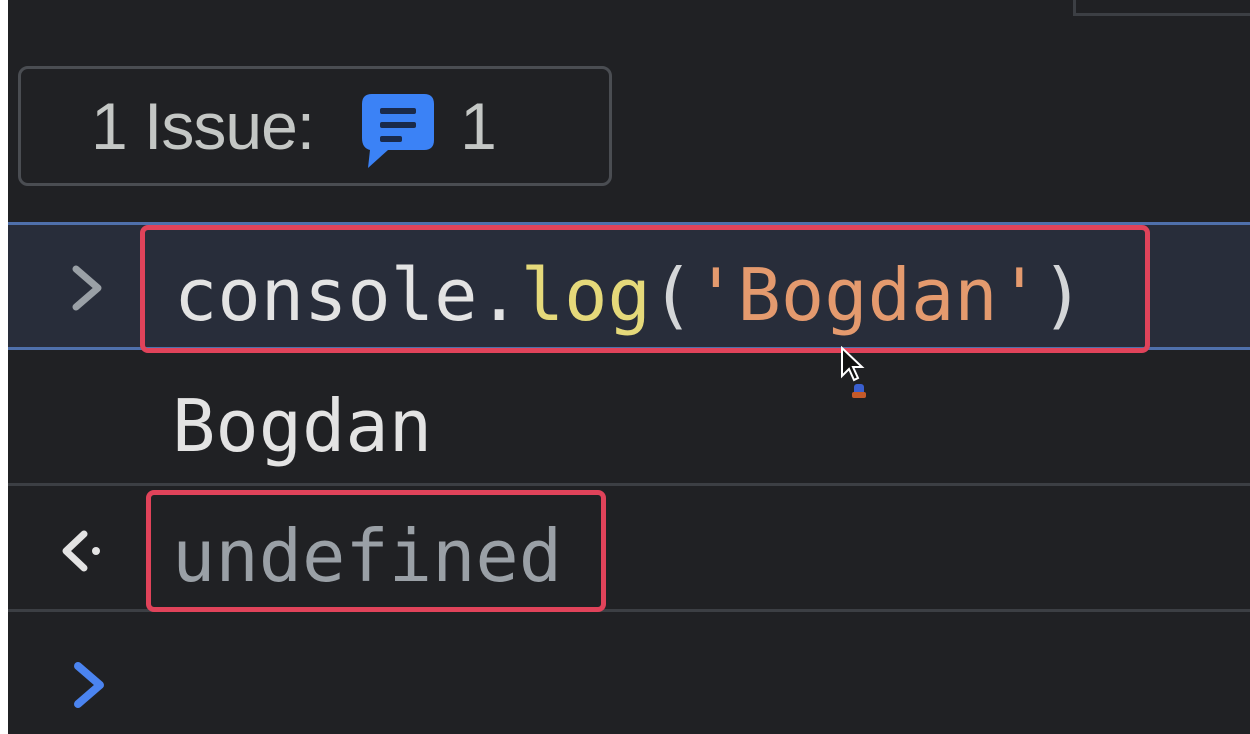 This screenshot has width=1250, height=734. What do you see at coordinates (478, 126) in the screenshot?
I see `issues-count: 1` at bounding box center [478, 126].